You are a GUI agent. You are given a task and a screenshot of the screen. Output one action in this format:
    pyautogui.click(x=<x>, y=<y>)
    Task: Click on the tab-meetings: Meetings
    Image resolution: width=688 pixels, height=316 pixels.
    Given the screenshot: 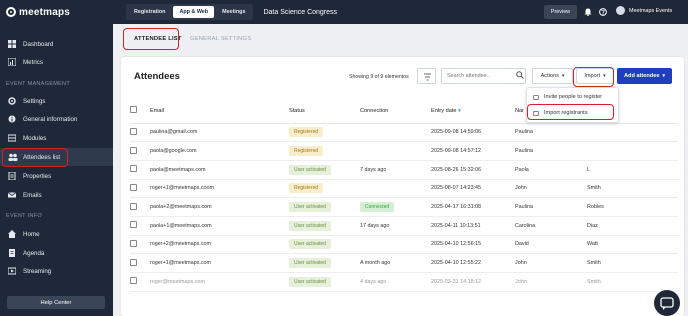 What is the action you would take?
    pyautogui.click(x=233, y=12)
    